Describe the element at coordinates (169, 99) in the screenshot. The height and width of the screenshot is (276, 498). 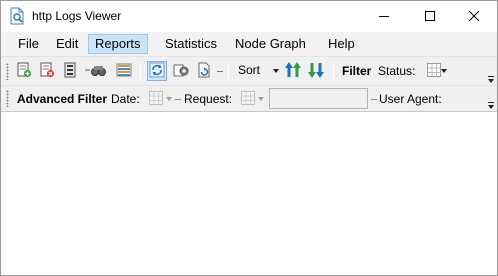
I see `date-dropdown-arrow` at that location.